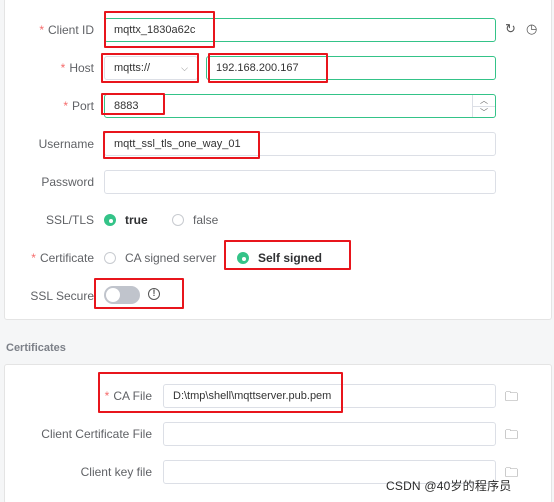  I want to click on port-input: 8883, so click(300, 106).